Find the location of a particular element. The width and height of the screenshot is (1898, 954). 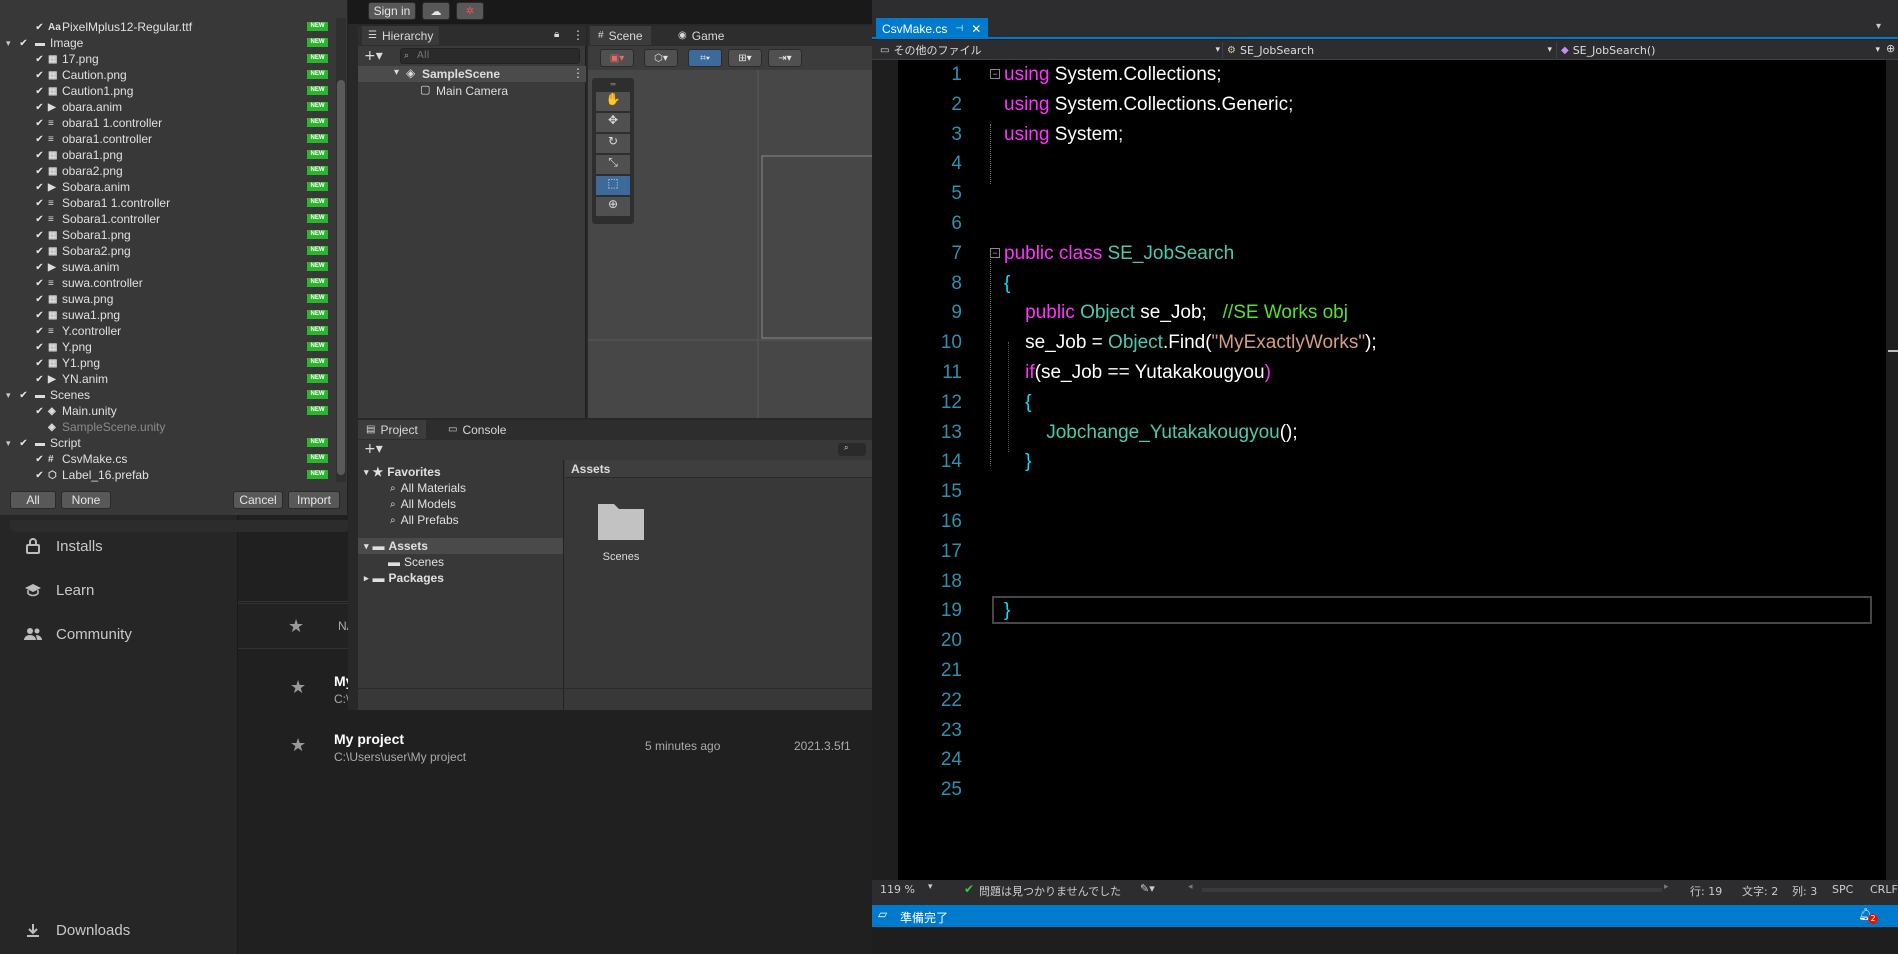

code-line: 11 if(se_Job == Yutakakougyou) is located at coordinates (1385, 373).